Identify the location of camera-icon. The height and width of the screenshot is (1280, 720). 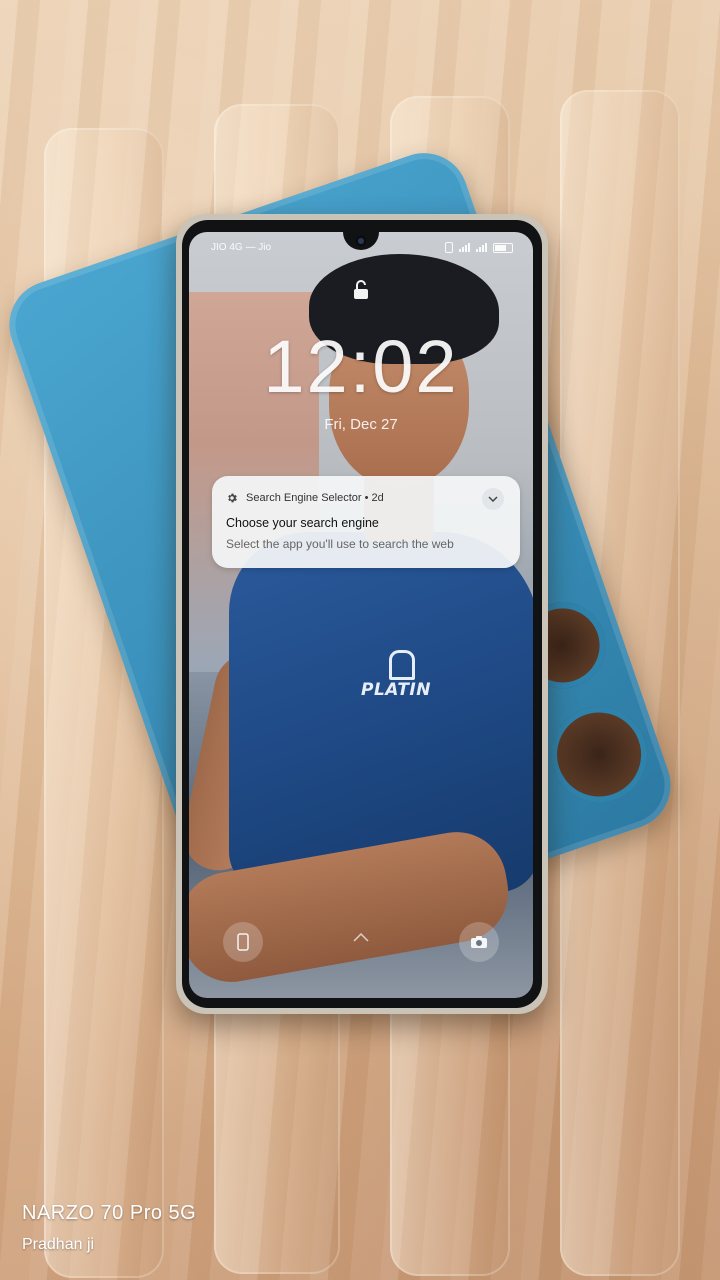
(479, 942).